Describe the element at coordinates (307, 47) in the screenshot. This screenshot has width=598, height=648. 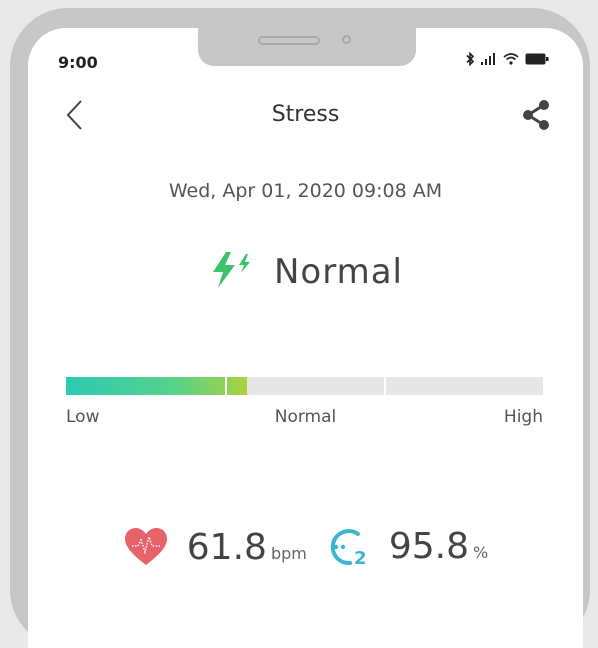
I see `phone-notch` at that location.